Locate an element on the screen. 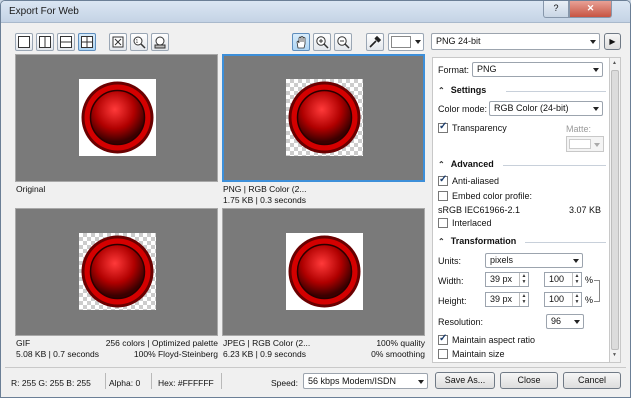 This screenshot has width=631, height=398. profile-size: 3.07 KB is located at coordinates (585, 210).